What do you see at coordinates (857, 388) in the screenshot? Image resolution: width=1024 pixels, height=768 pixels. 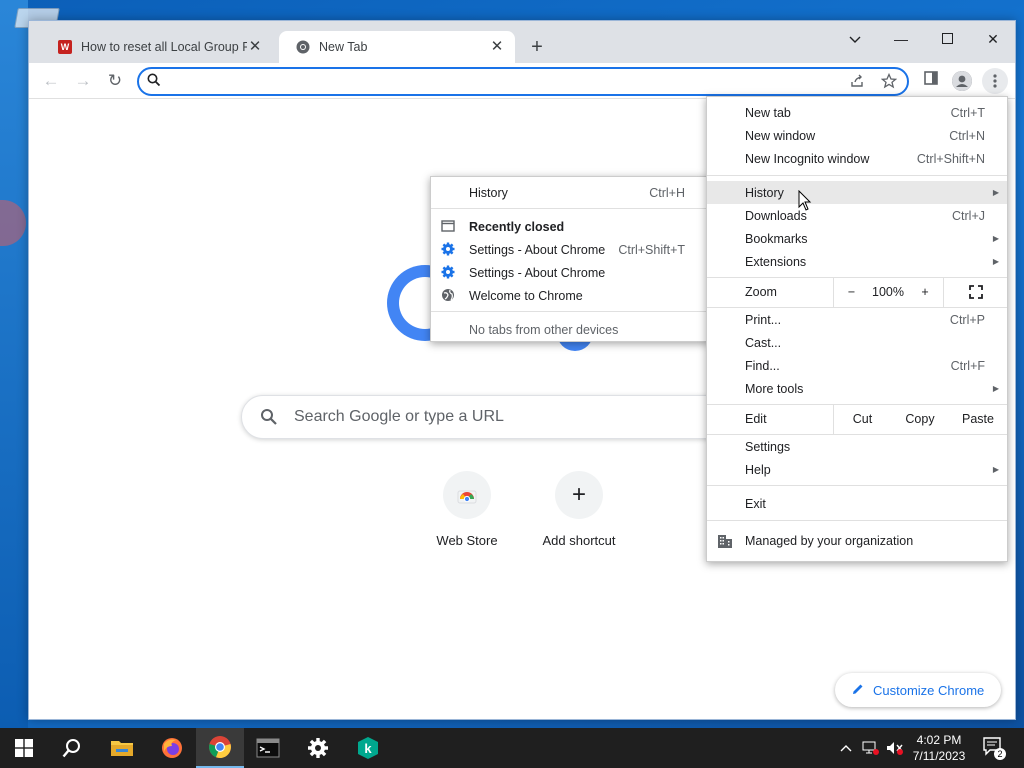 I see `menu-item-more-tools: More tools ▶` at bounding box center [857, 388].